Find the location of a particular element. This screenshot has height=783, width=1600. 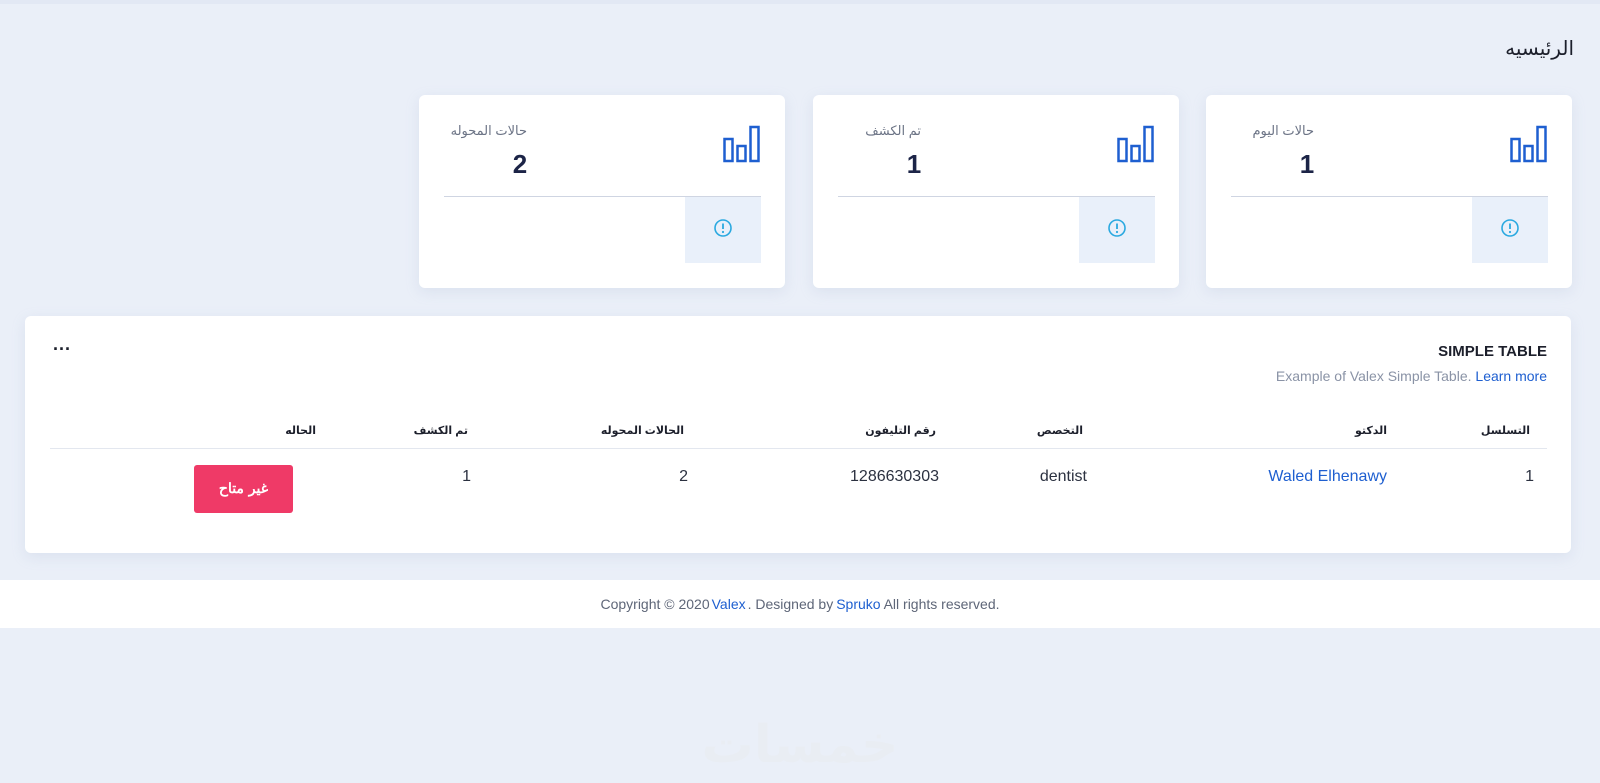

column-header-specialty: التخصص is located at coordinates (1059, 431).